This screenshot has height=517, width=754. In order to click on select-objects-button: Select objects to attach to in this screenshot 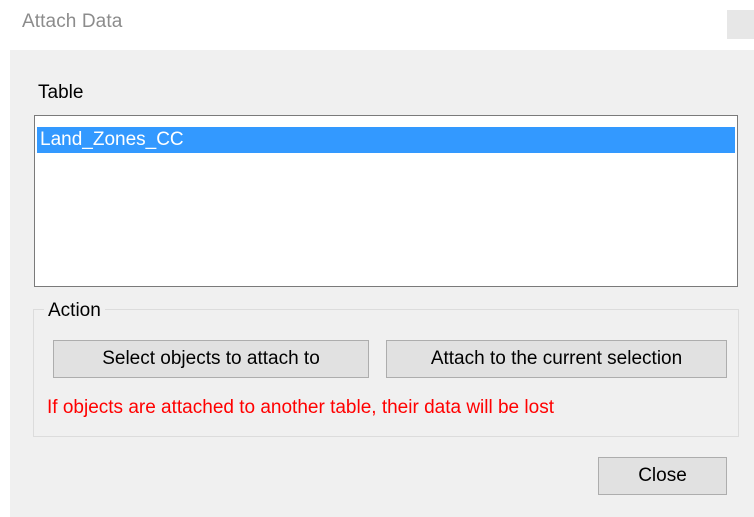, I will do `click(211, 359)`.